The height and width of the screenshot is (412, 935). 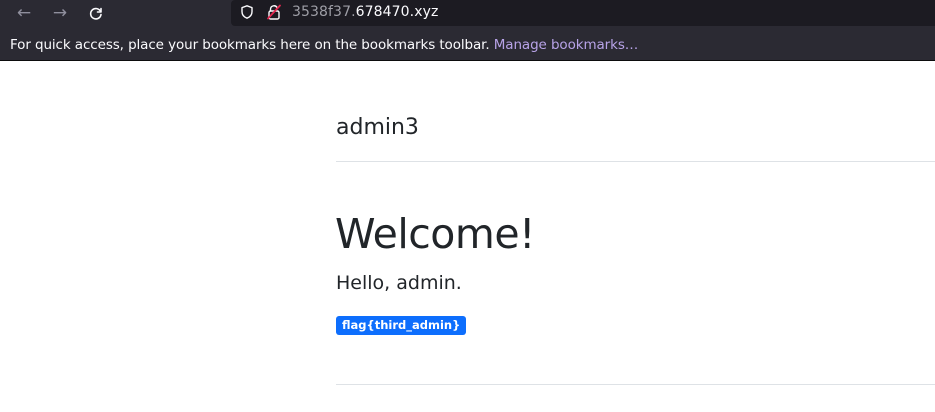 I want to click on flag-badge: flag{third_admin}, so click(x=401, y=325).